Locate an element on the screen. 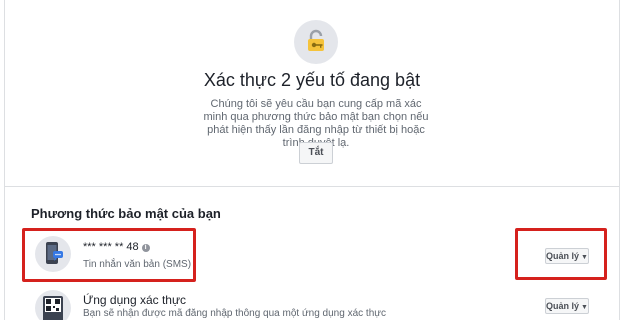 This screenshot has height=320, width=624. manage-authenticator-button: Quản lý ▼ is located at coordinates (567, 306).